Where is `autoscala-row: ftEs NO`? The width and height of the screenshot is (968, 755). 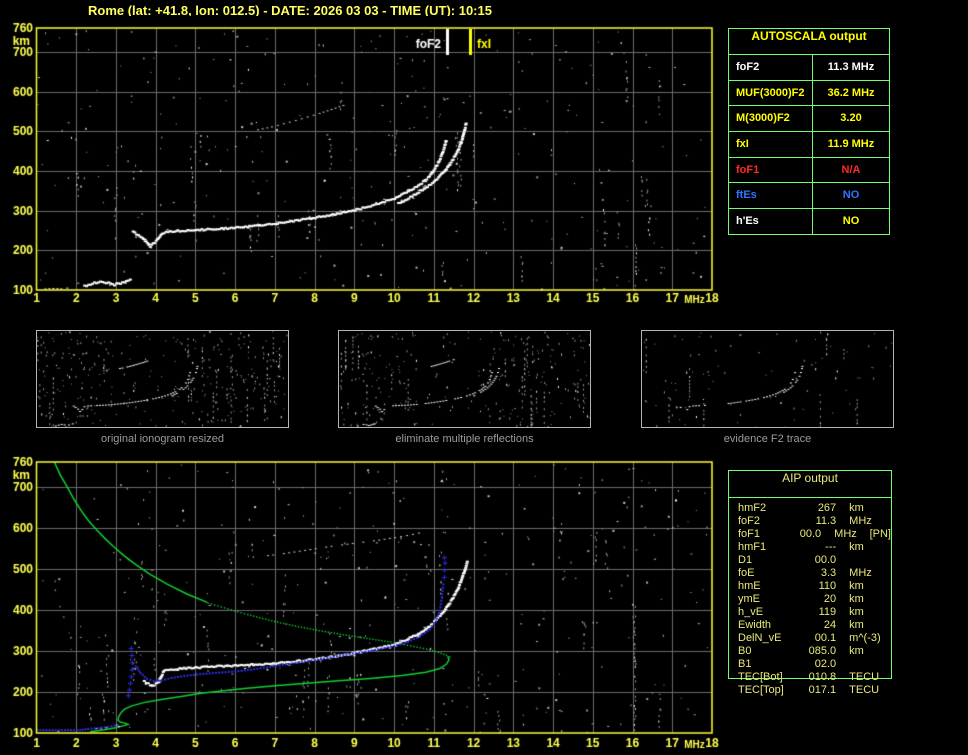 autoscala-row: ftEs NO is located at coordinates (809, 196).